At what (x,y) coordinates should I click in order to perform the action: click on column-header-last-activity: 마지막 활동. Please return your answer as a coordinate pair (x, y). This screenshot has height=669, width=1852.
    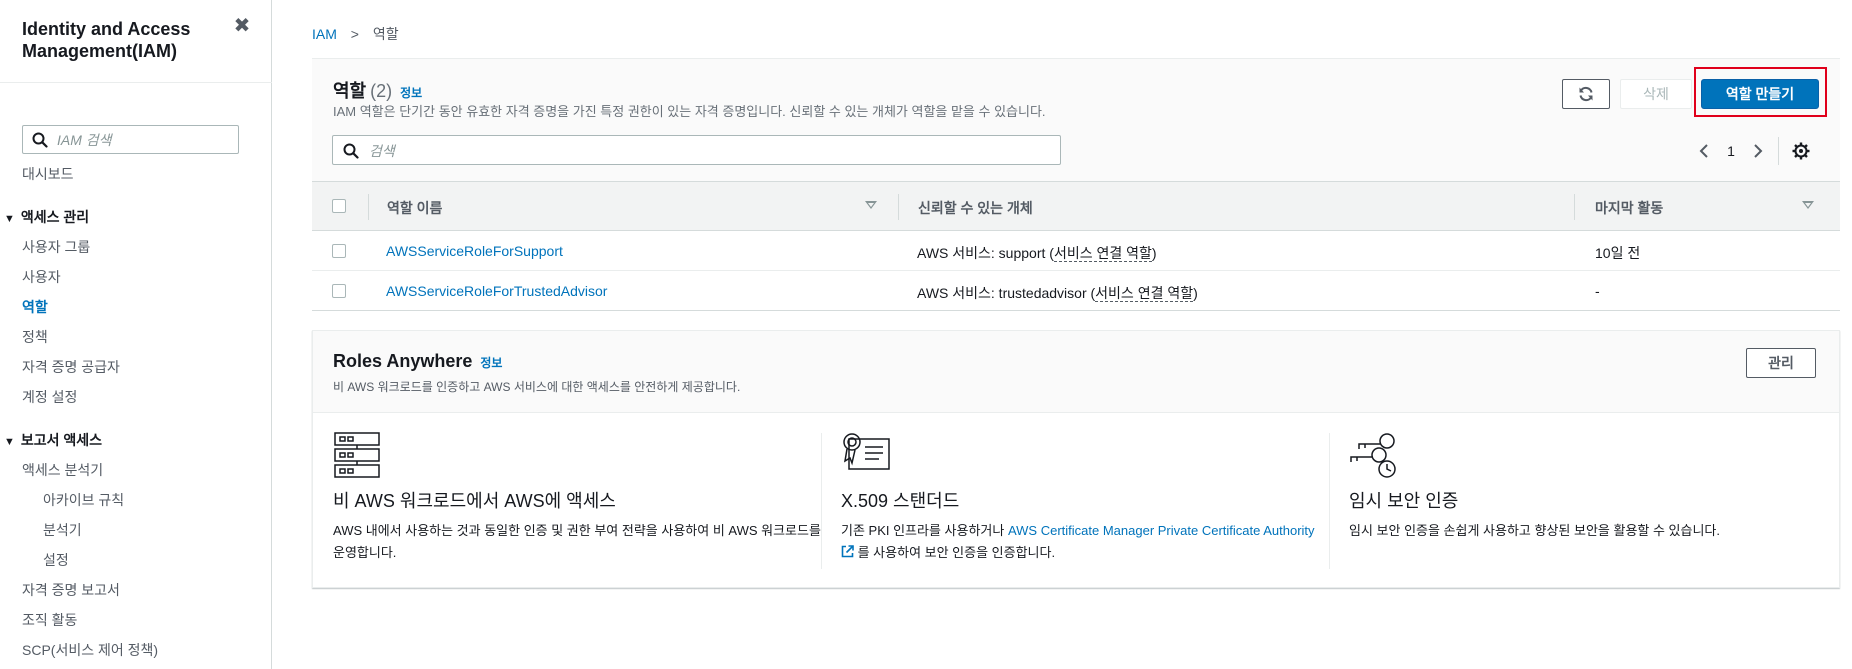
    Looking at the image, I should click on (1629, 208).